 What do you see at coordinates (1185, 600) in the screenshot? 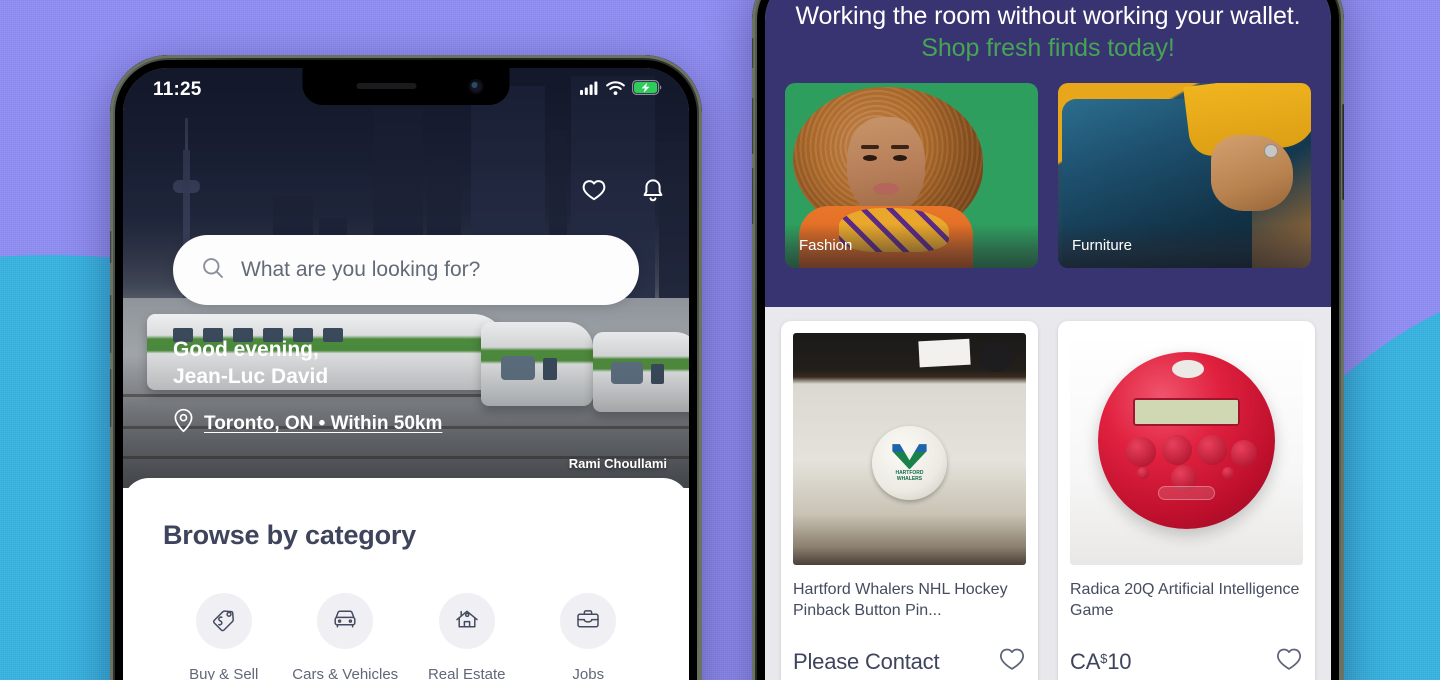
I see `listing-title: Radica 20Q Artificial Intelligence Game` at bounding box center [1185, 600].